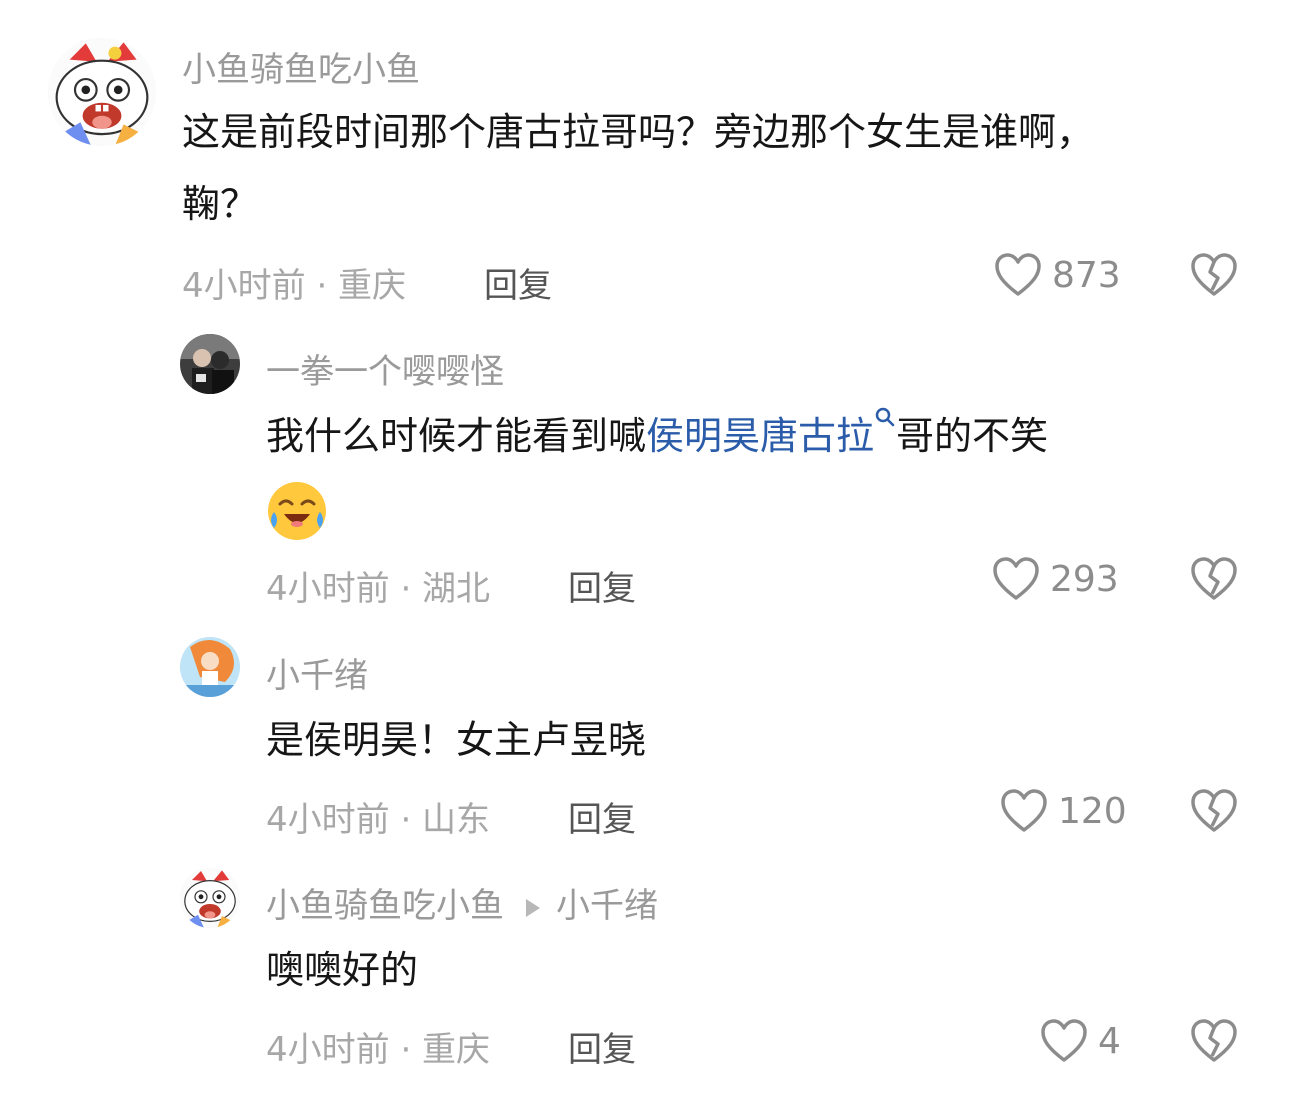  What do you see at coordinates (712, 168) in the screenshot?
I see `comment-text: 这是前段时间那个唐古拉哥吗？旁边那个女生是谁啊， 鞠？` at bounding box center [712, 168].